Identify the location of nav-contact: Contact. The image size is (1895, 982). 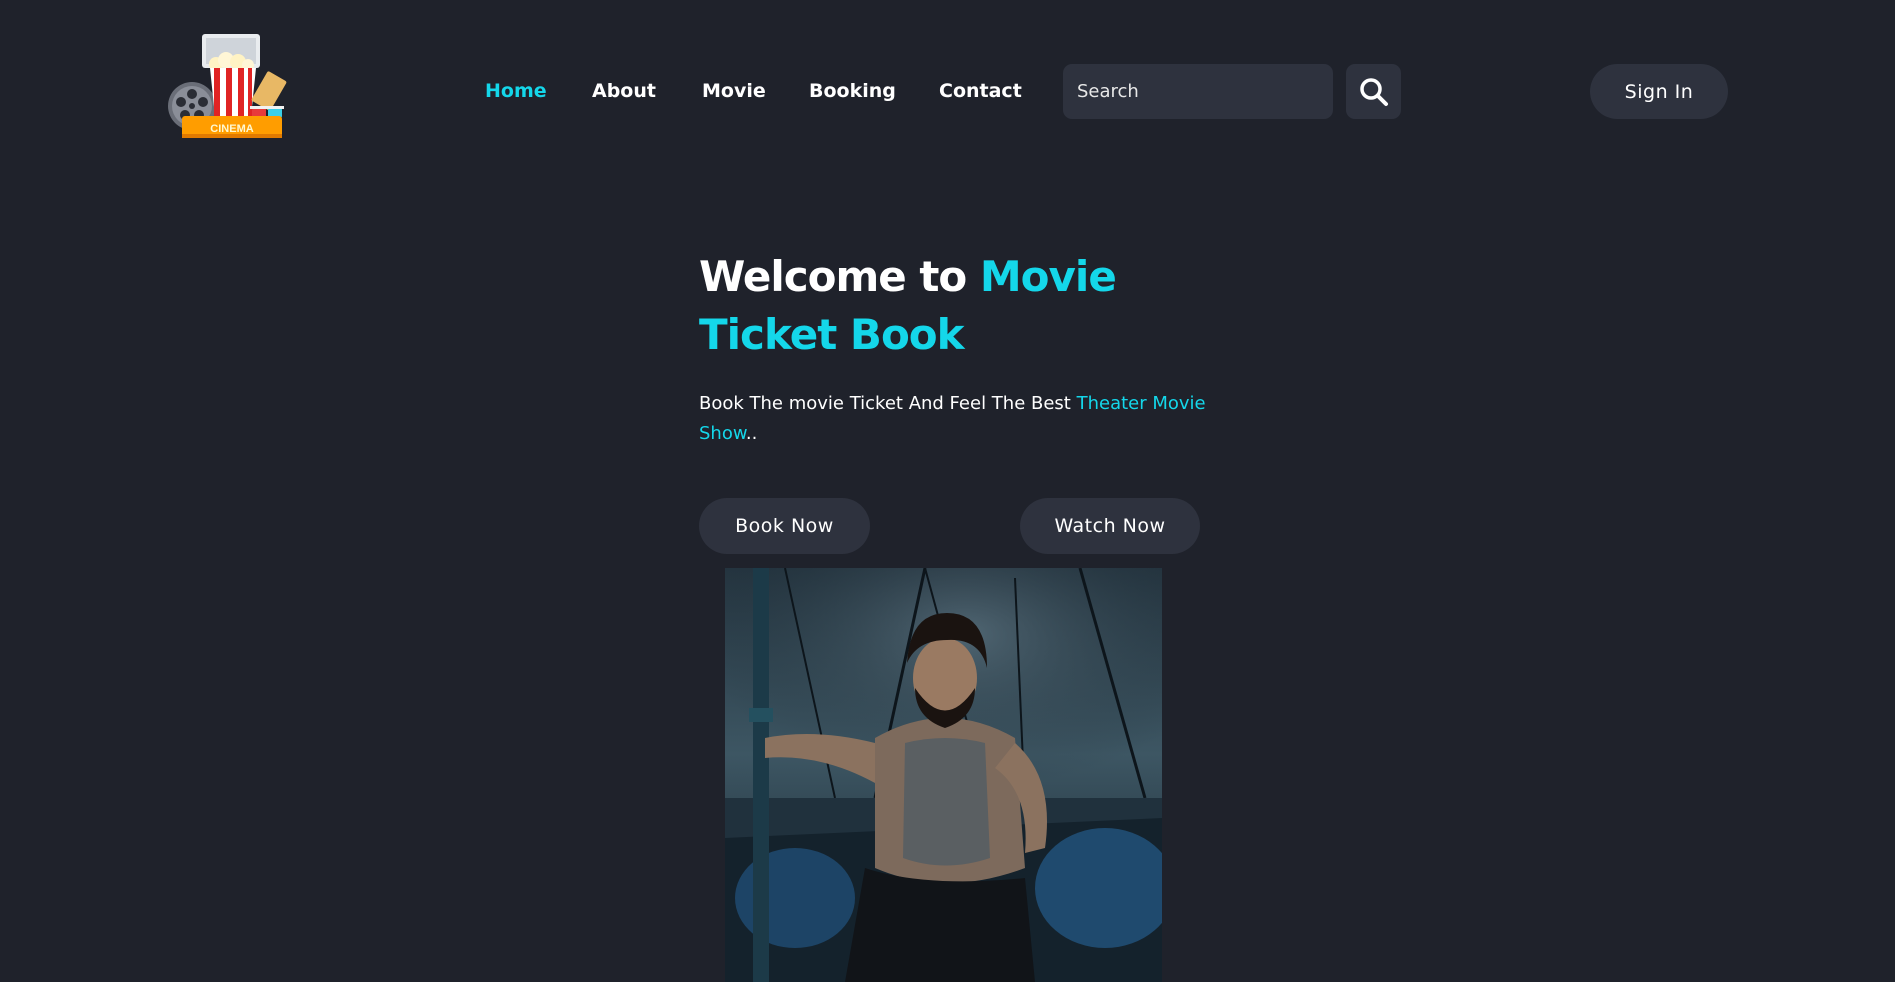
(980, 91).